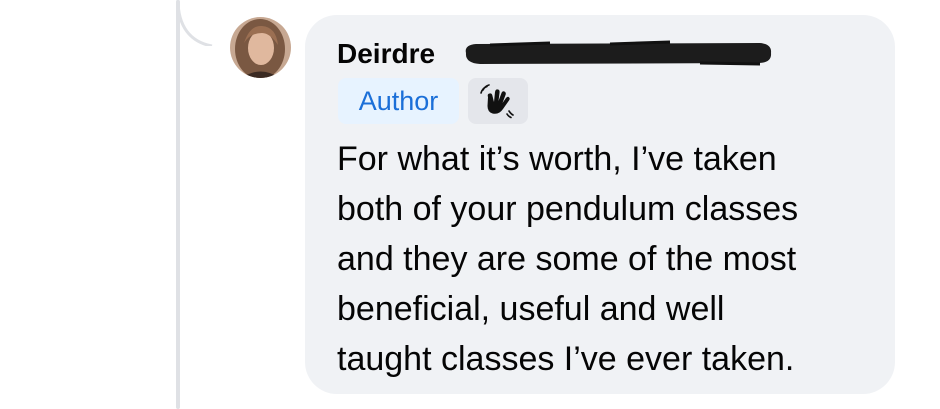 This screenshot has width=940, height=409. I want to click on redaction-mark, so click(618, 53).